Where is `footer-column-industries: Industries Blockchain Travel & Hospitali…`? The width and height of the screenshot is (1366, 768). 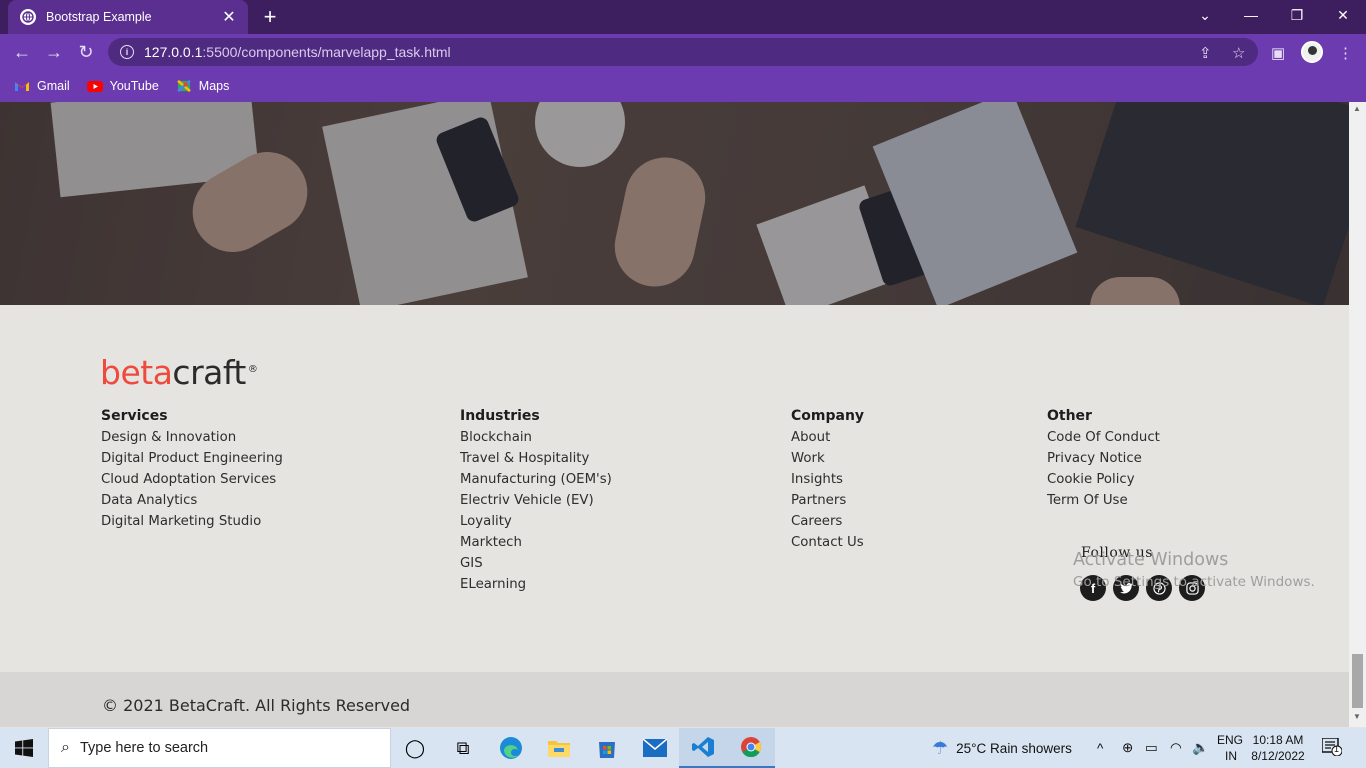
footer-column-industries: Industries Blockchain Travel & Hospitali… is located at coordinates (536, 500).